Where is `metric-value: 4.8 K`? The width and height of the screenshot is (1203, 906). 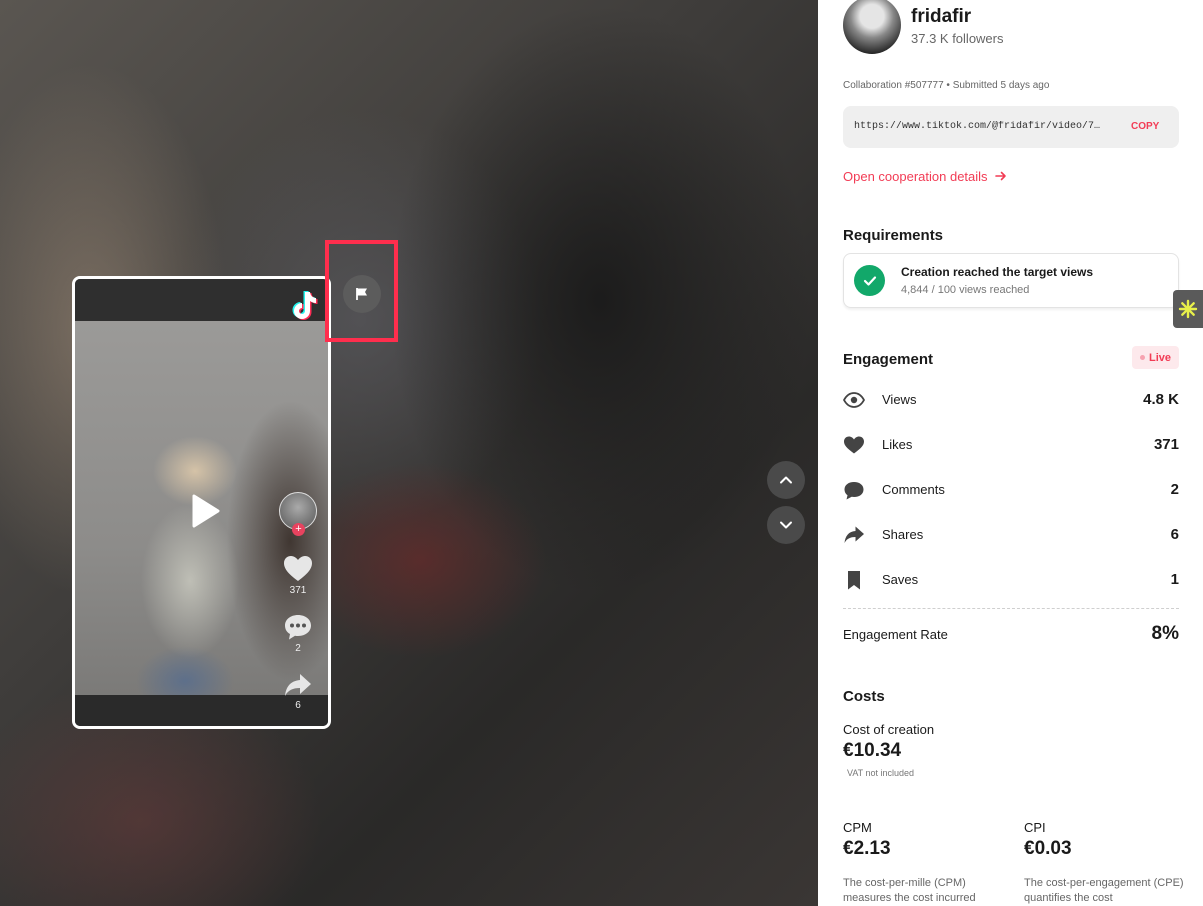 metric-value: 4.8 K is located at coordinates (1161, 399).